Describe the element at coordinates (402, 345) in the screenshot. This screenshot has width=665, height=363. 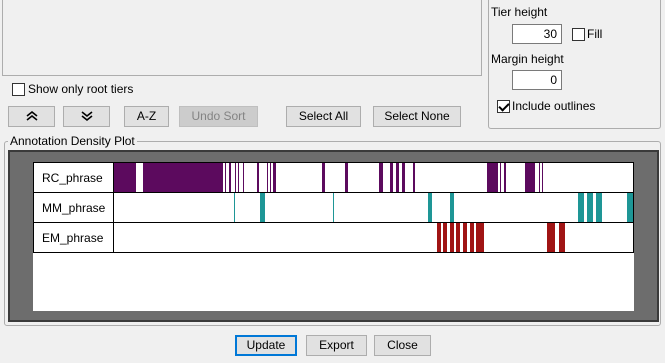
I see `close-button: Close` at that location.